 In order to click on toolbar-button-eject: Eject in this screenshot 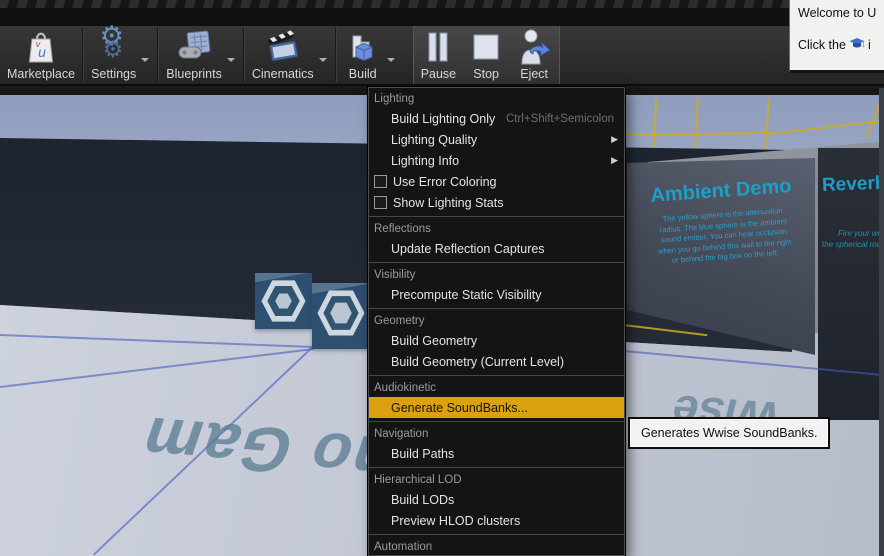, I will do `click(534, 55)`.